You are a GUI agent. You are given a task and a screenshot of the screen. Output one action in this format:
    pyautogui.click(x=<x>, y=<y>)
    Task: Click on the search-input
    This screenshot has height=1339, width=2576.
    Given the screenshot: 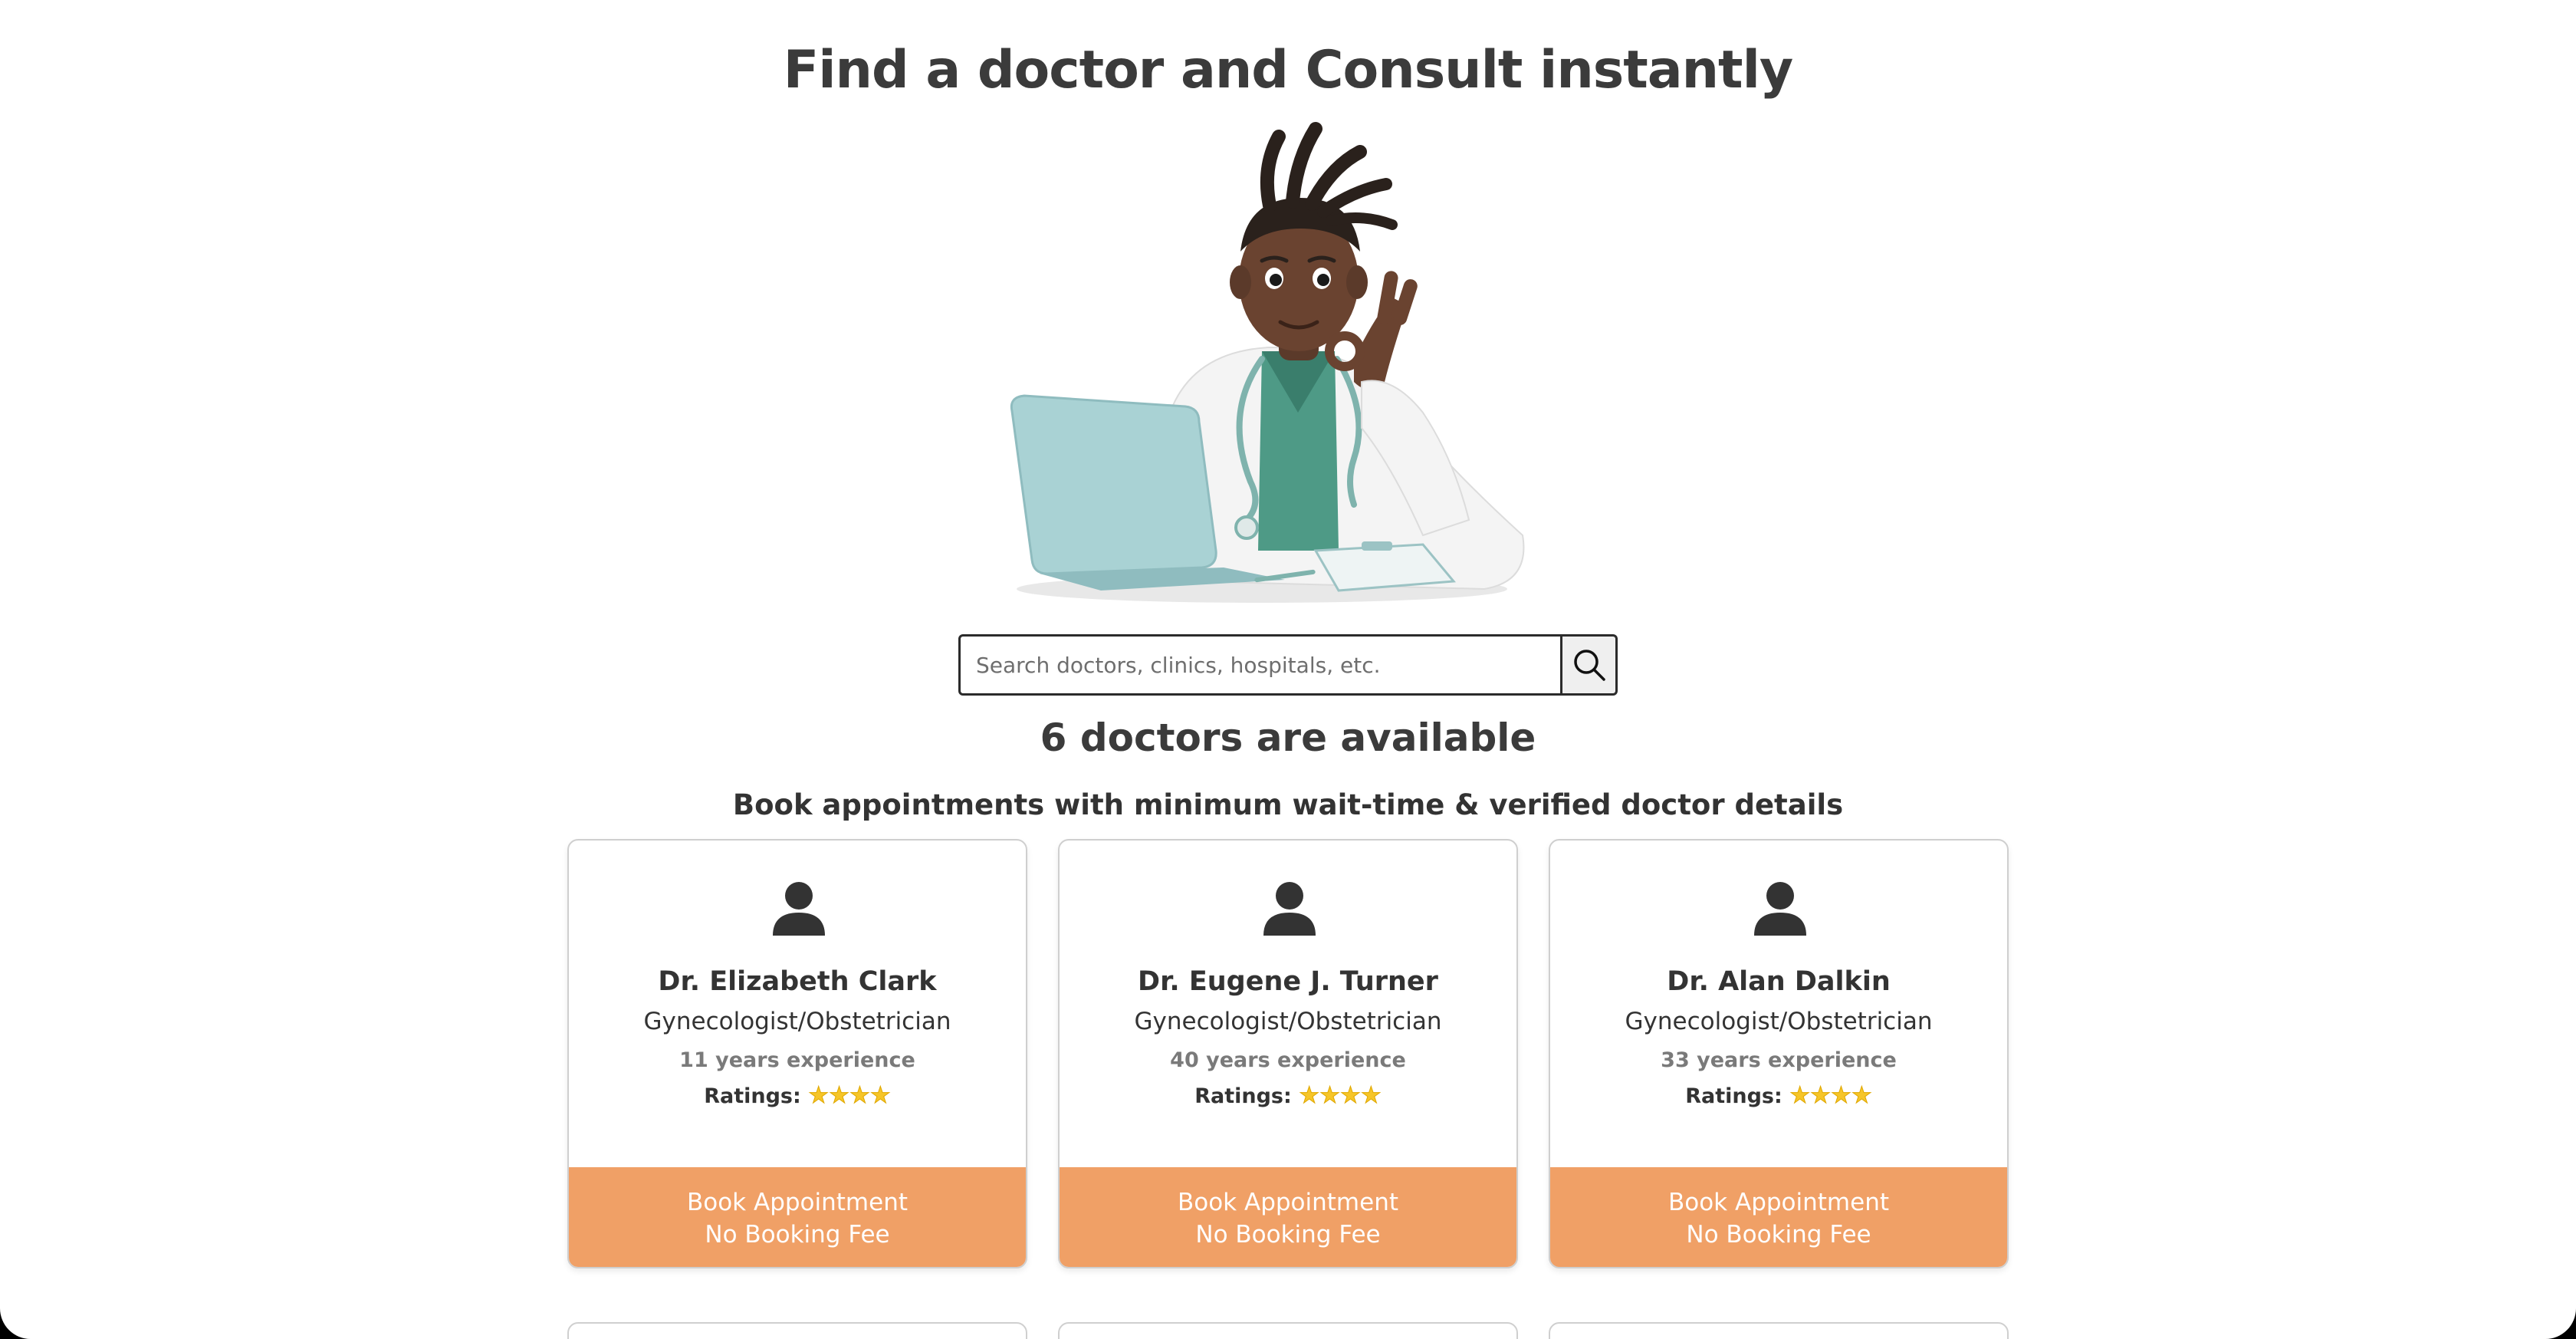 What is the action you would take?
    pyautogui.click(x=1260, y=665)
    